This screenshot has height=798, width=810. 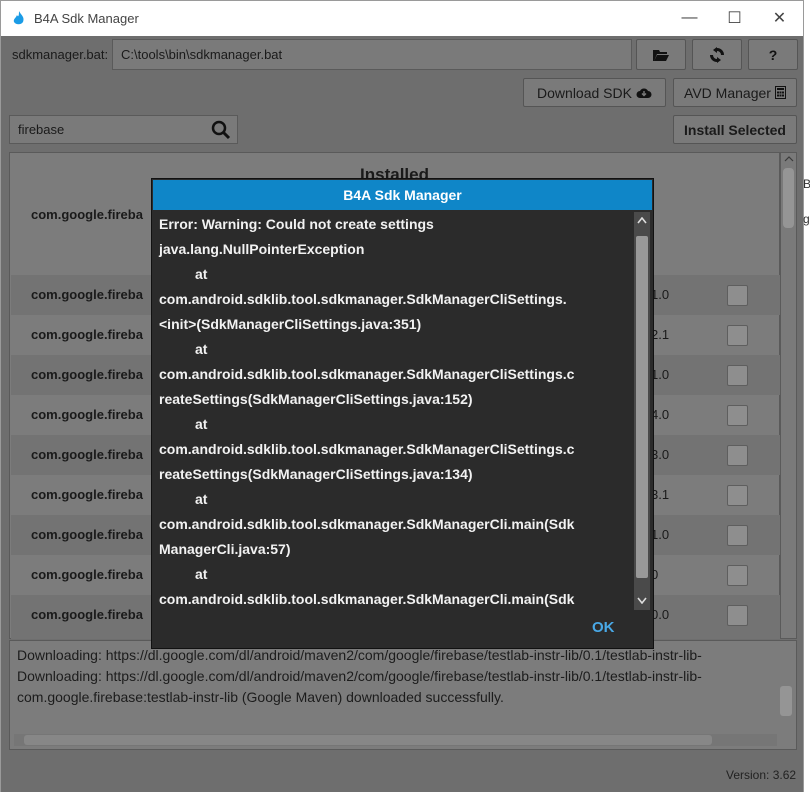 I want to click on message-line: <init>(SdkManagerCliSettings.java:351), so click(x=290, y=324).